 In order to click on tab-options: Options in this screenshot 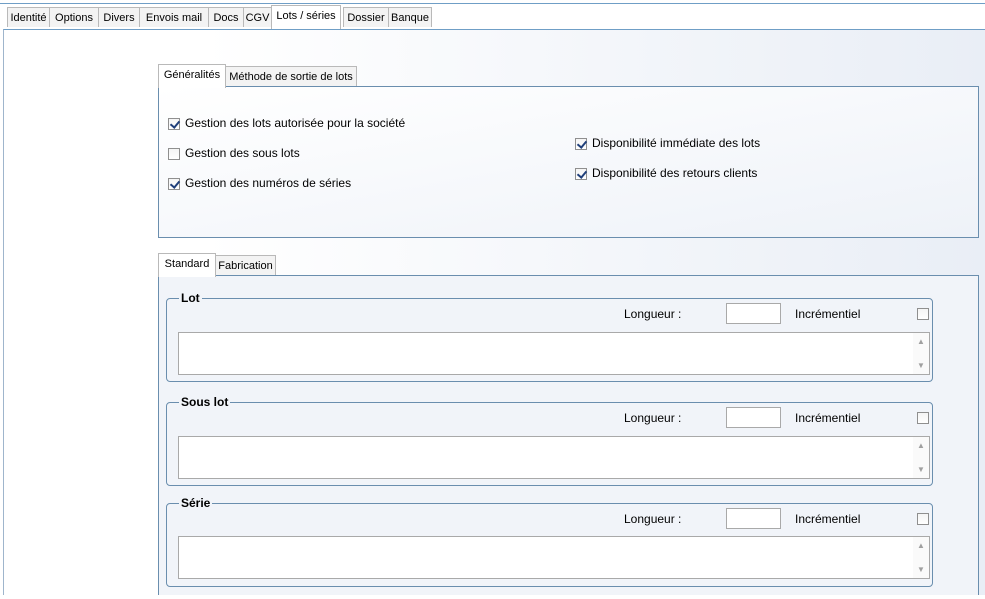, I will do `click(74, 17)`.